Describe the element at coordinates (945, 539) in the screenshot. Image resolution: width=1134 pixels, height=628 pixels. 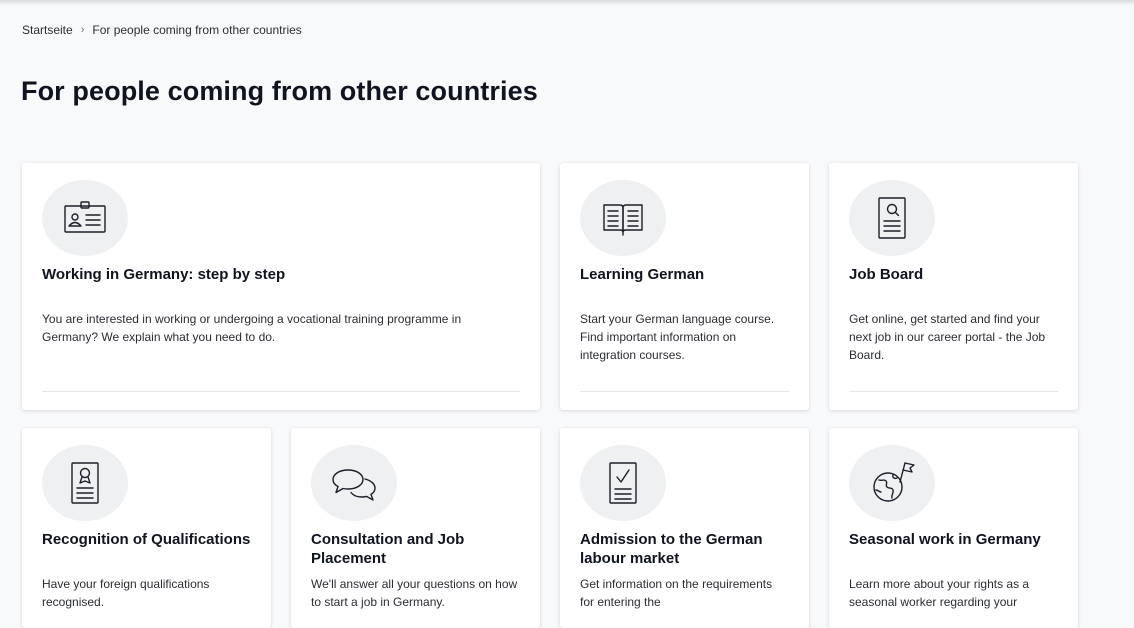
I see `card-title: Seasonal work in Germany` at that location.